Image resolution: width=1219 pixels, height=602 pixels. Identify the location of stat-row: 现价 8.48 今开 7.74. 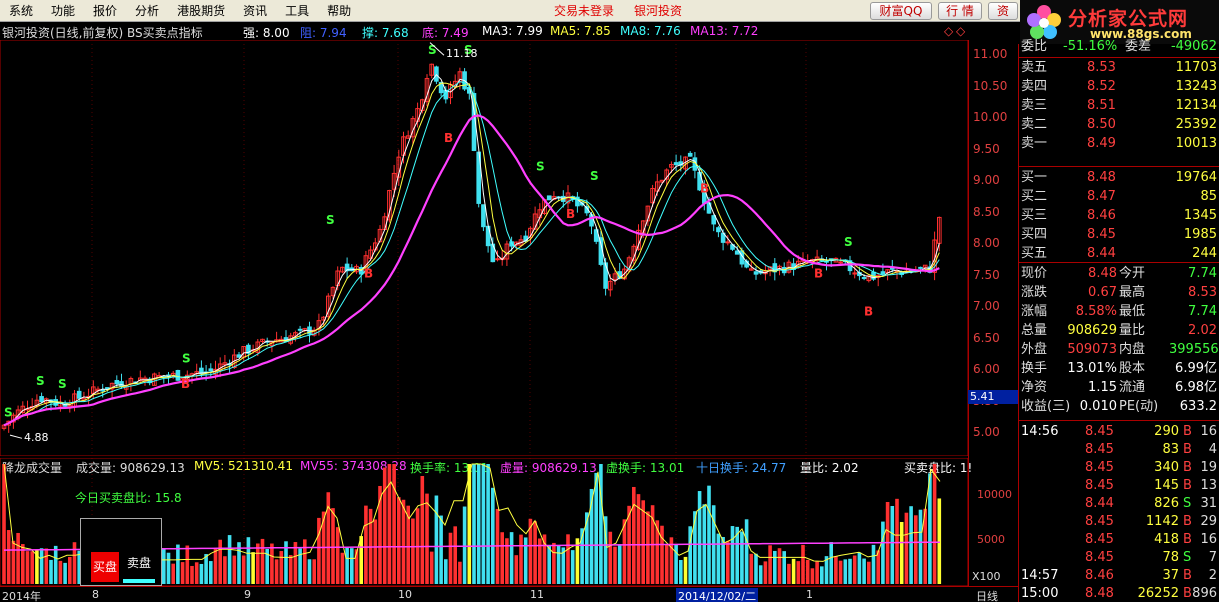
(1119, 274).